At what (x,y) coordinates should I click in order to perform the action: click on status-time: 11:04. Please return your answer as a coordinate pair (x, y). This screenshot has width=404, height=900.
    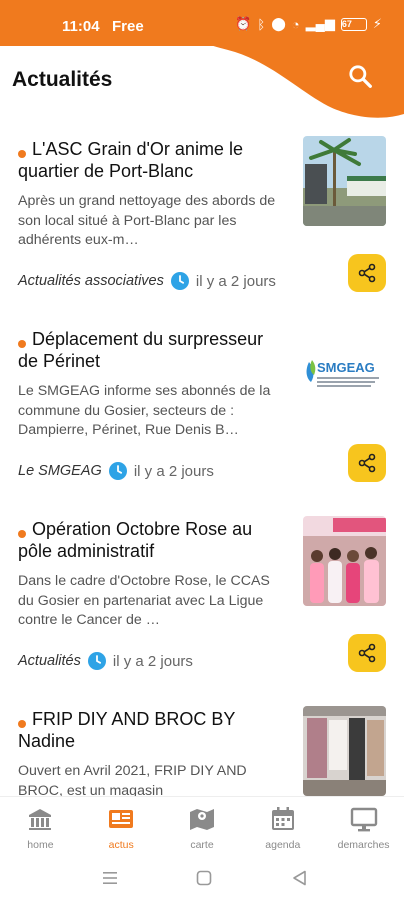
    Looking at the image, I should click on (81, 26).